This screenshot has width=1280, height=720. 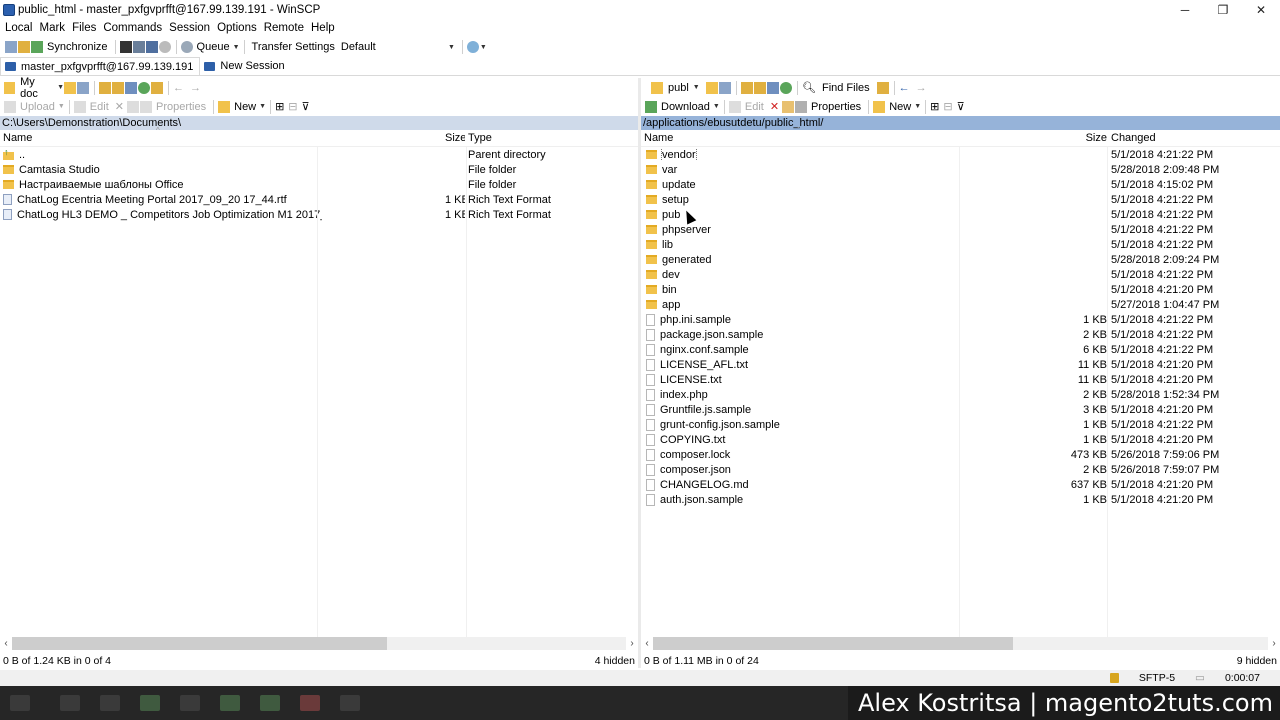 What do you see at coordinates (960, 484) in the screenshot?
I see `file-row: CHANGELOG.md 637 KB 5/1/2018 4:21:20 PM` at bounding box center [960, 484].